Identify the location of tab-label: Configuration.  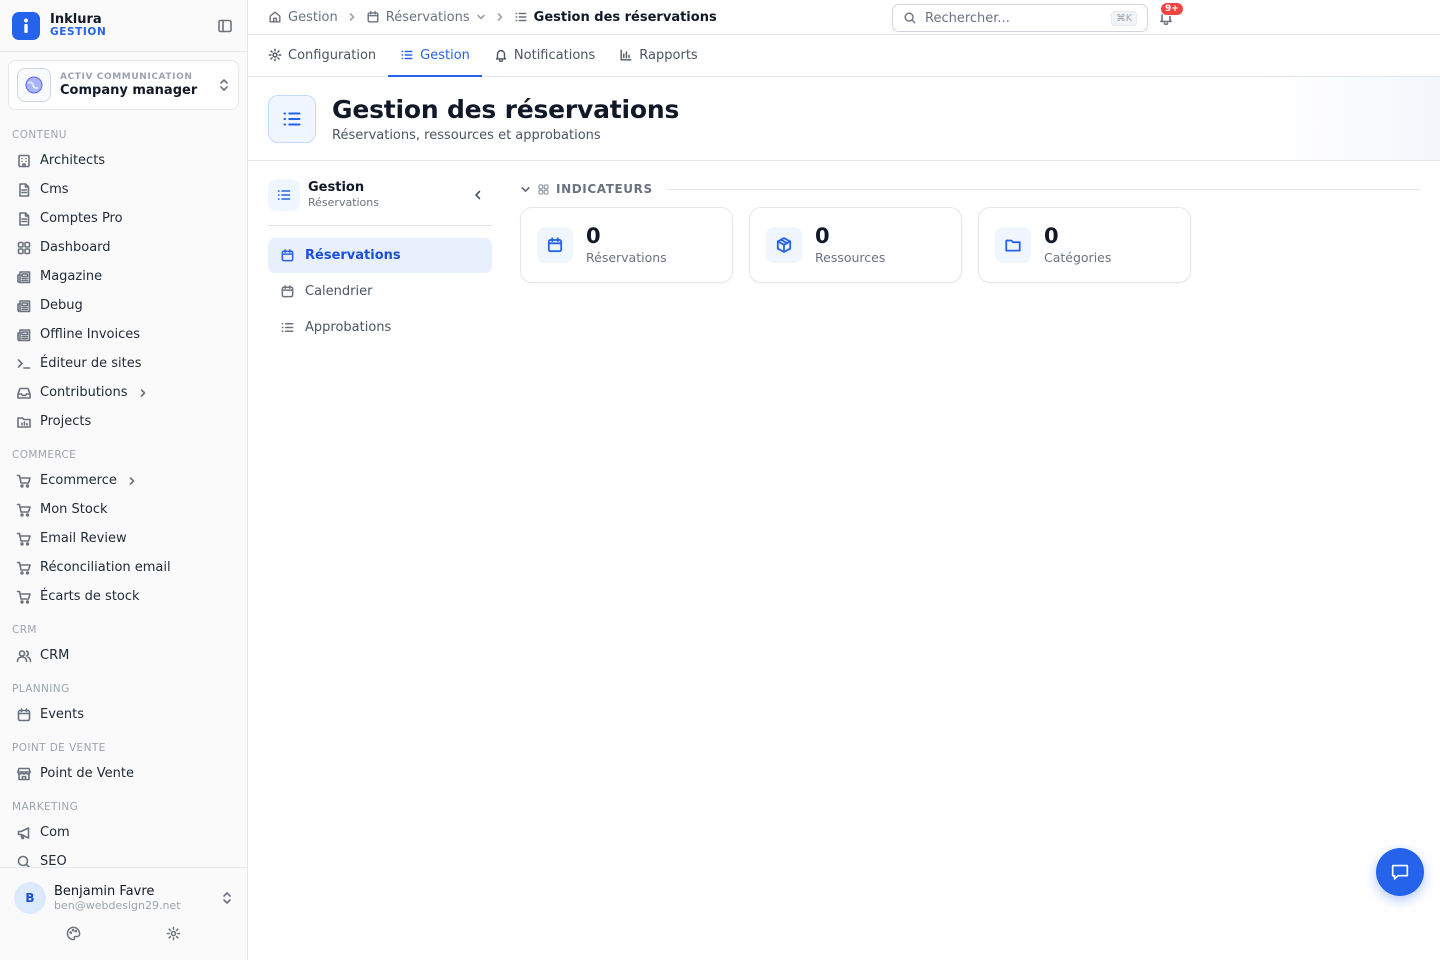
(332, 55).